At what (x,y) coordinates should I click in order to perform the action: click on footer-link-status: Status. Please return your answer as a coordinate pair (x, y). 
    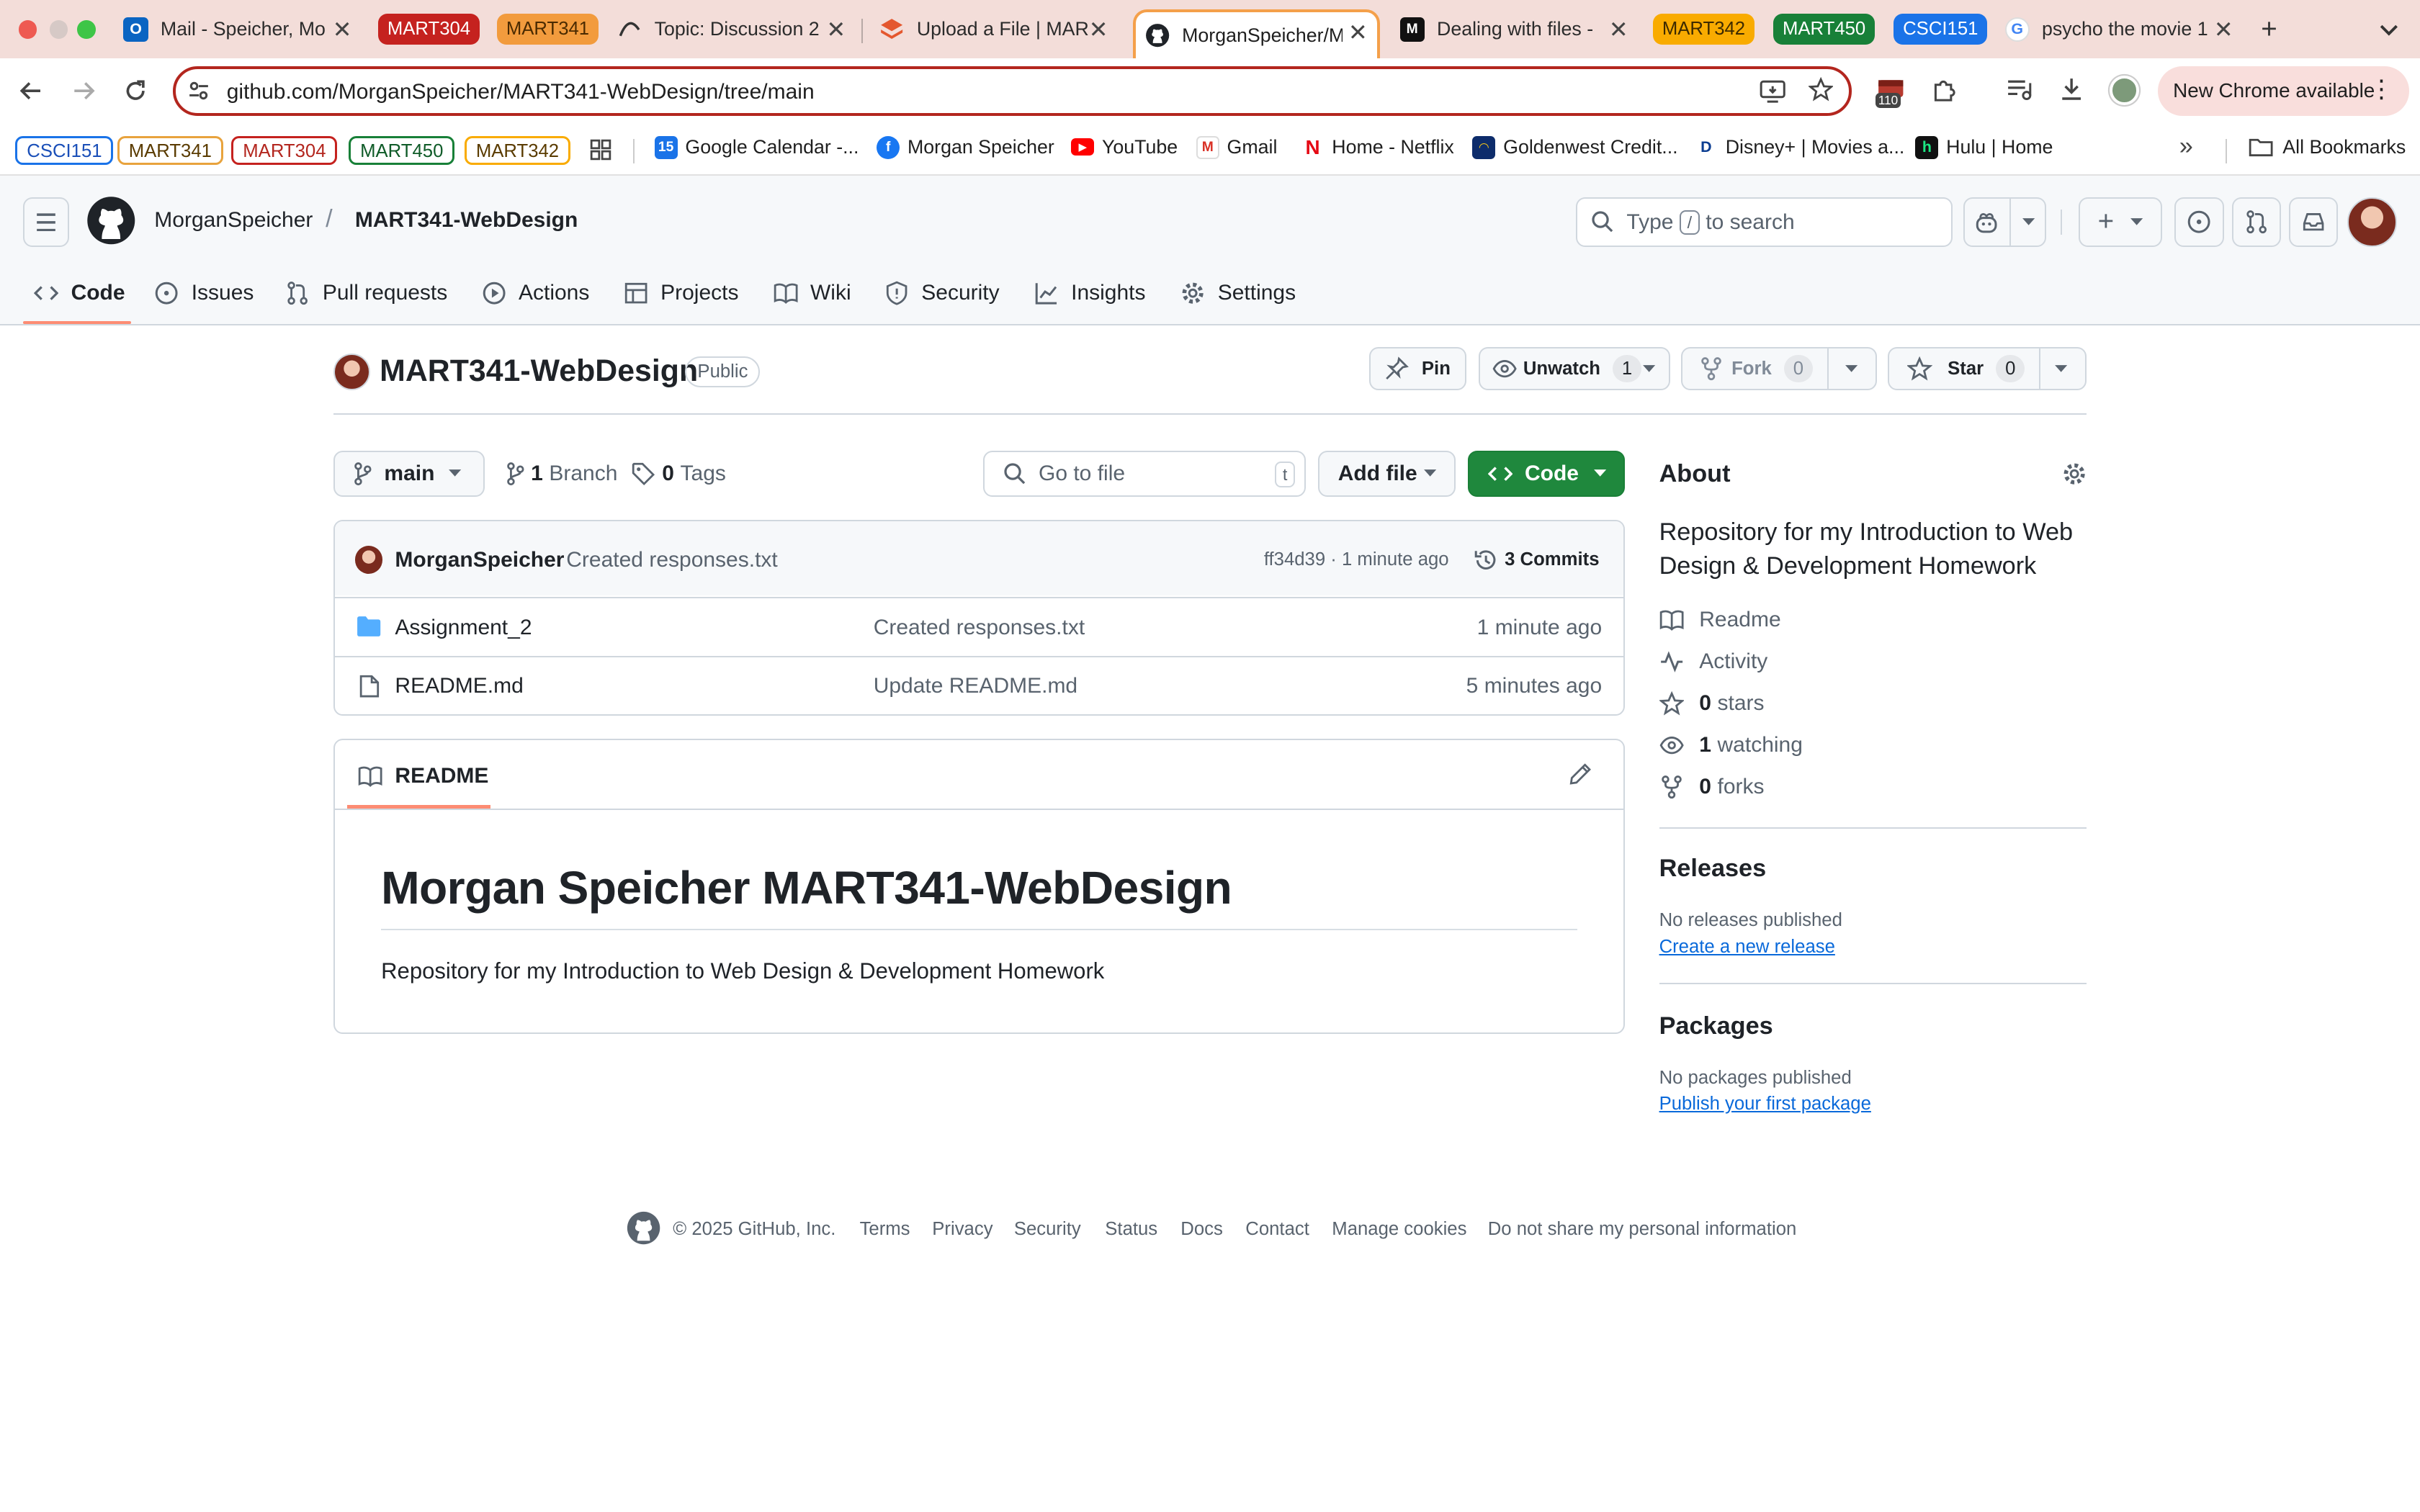
    Looking at the image, I should click on (1131, 1229).